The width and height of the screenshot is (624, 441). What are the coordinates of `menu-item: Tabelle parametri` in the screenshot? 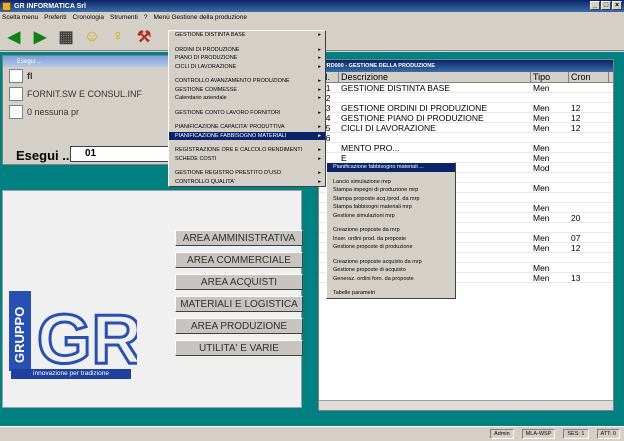 It's located at (391, 293).